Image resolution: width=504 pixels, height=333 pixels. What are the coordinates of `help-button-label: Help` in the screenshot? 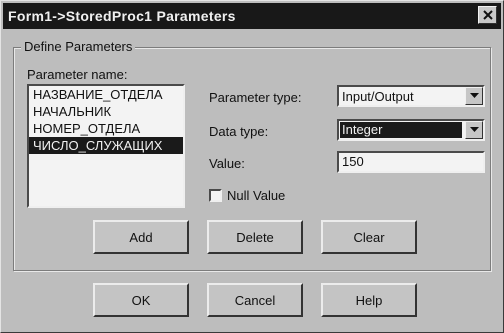 It's located at (369, 300).